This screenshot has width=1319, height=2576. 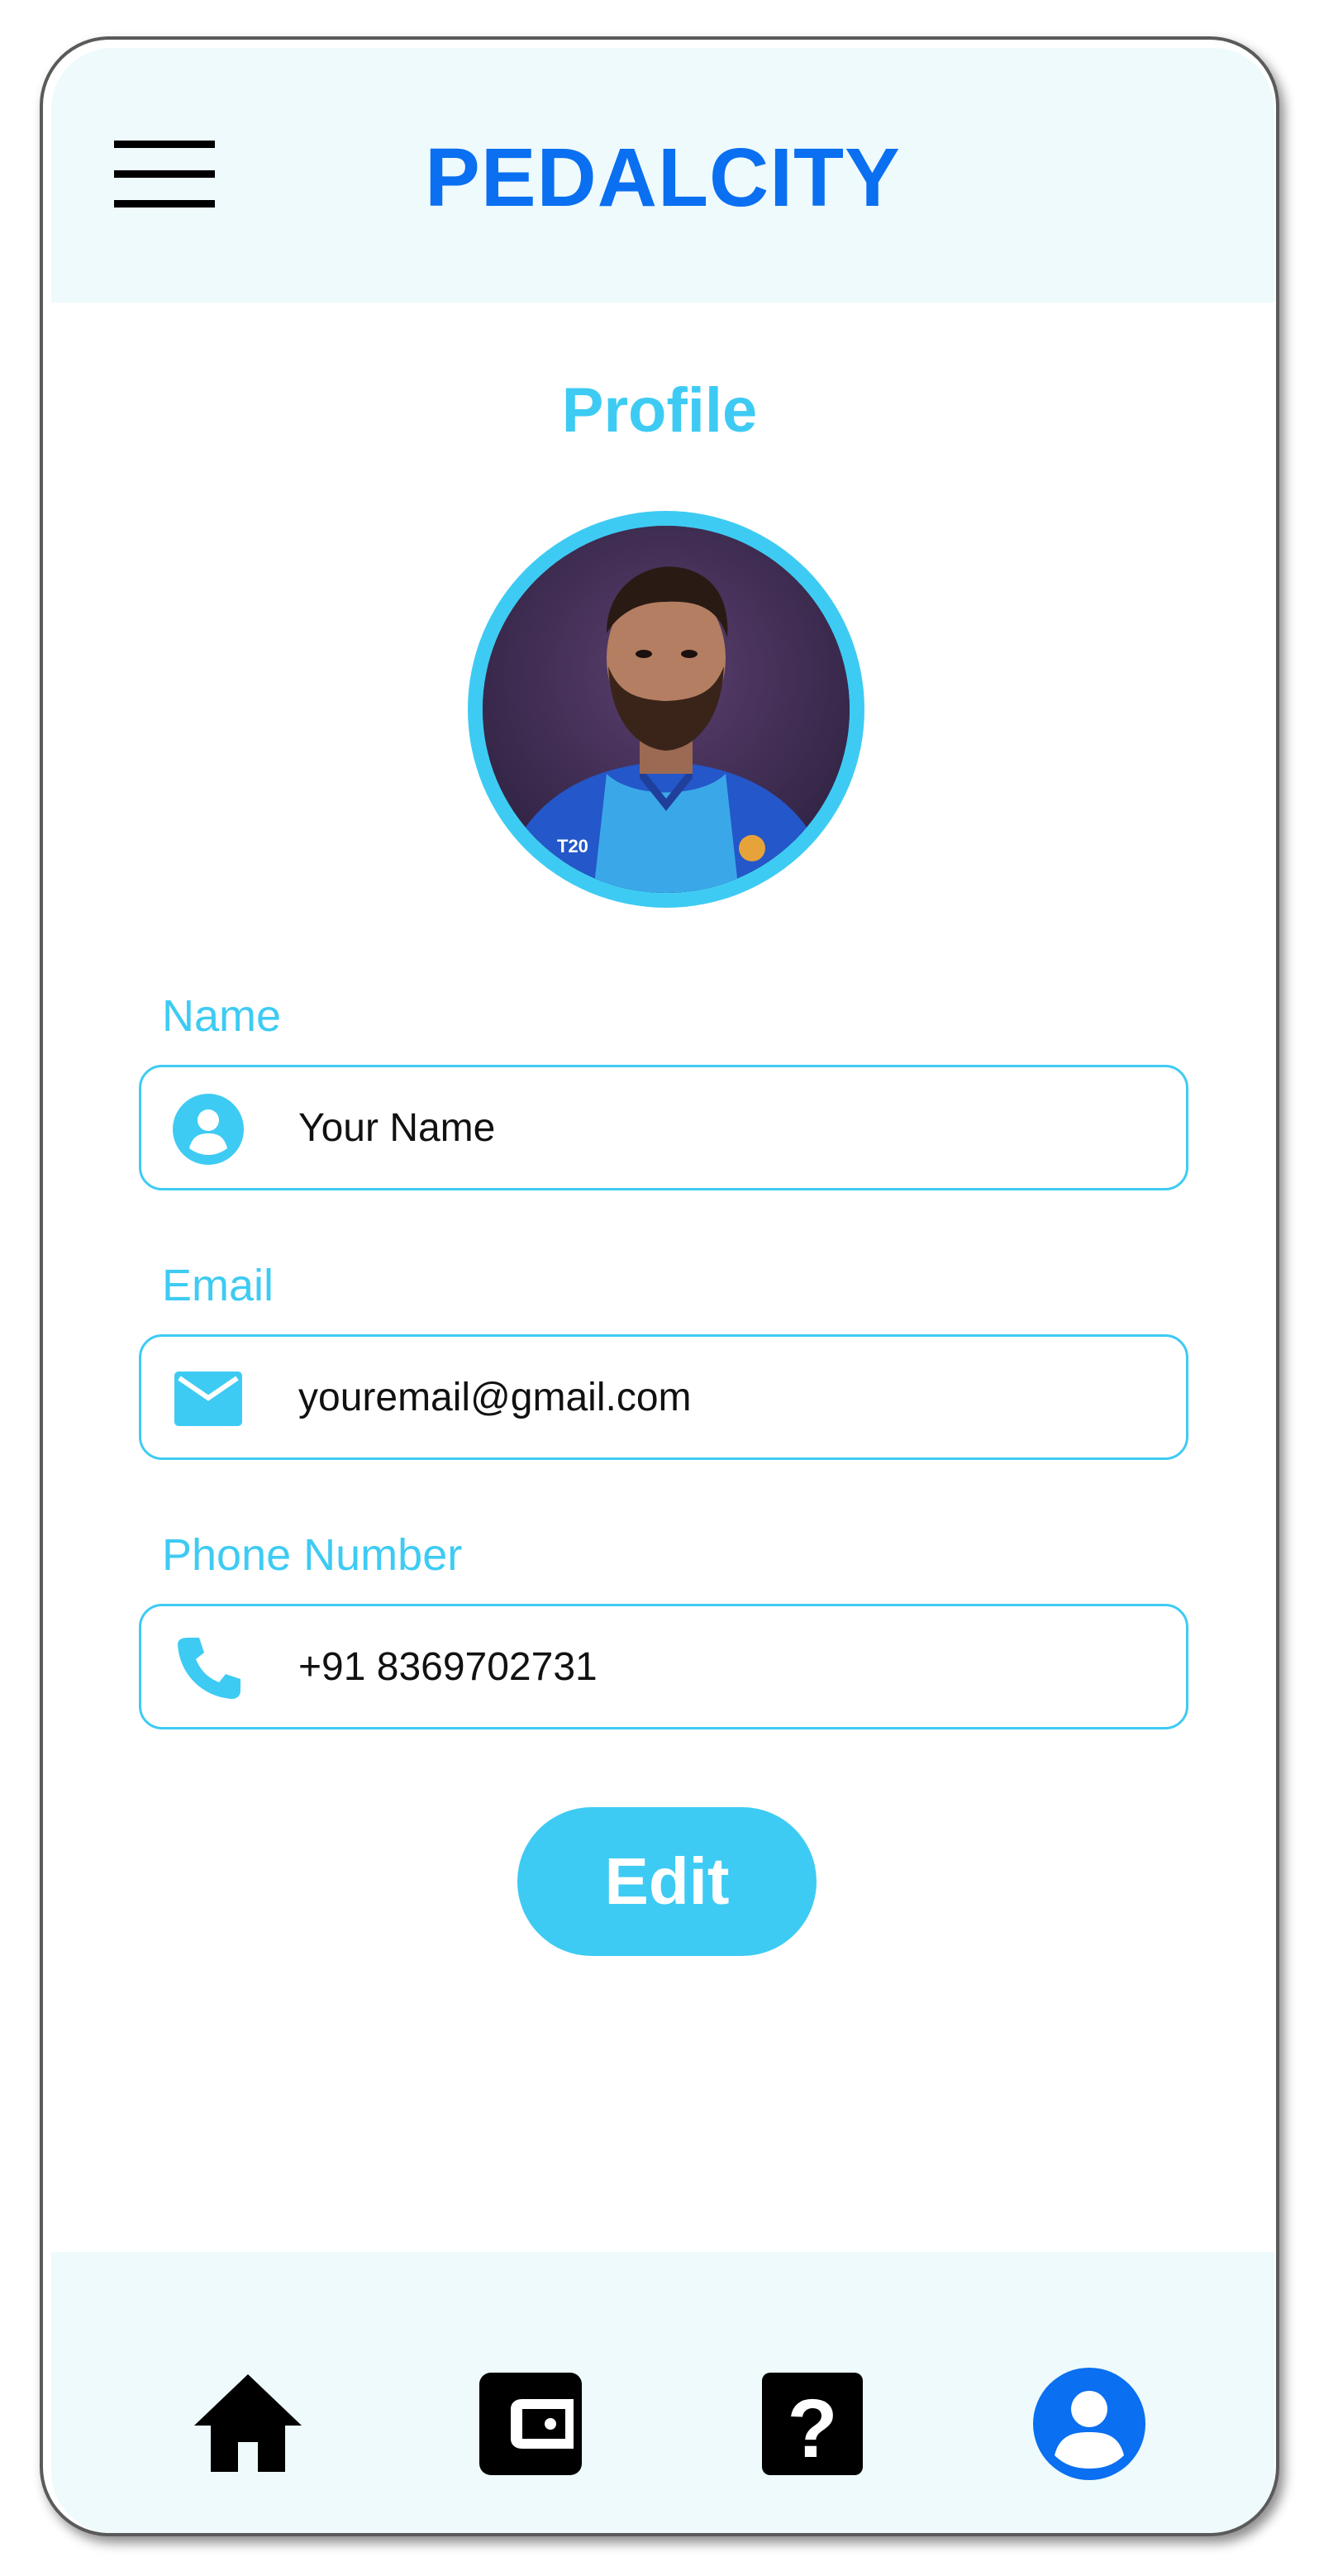 What do you see at coordinates (667, 1881) in the screenshot?
I see `edit-button: Edit` at bounding box center [667, 1881].